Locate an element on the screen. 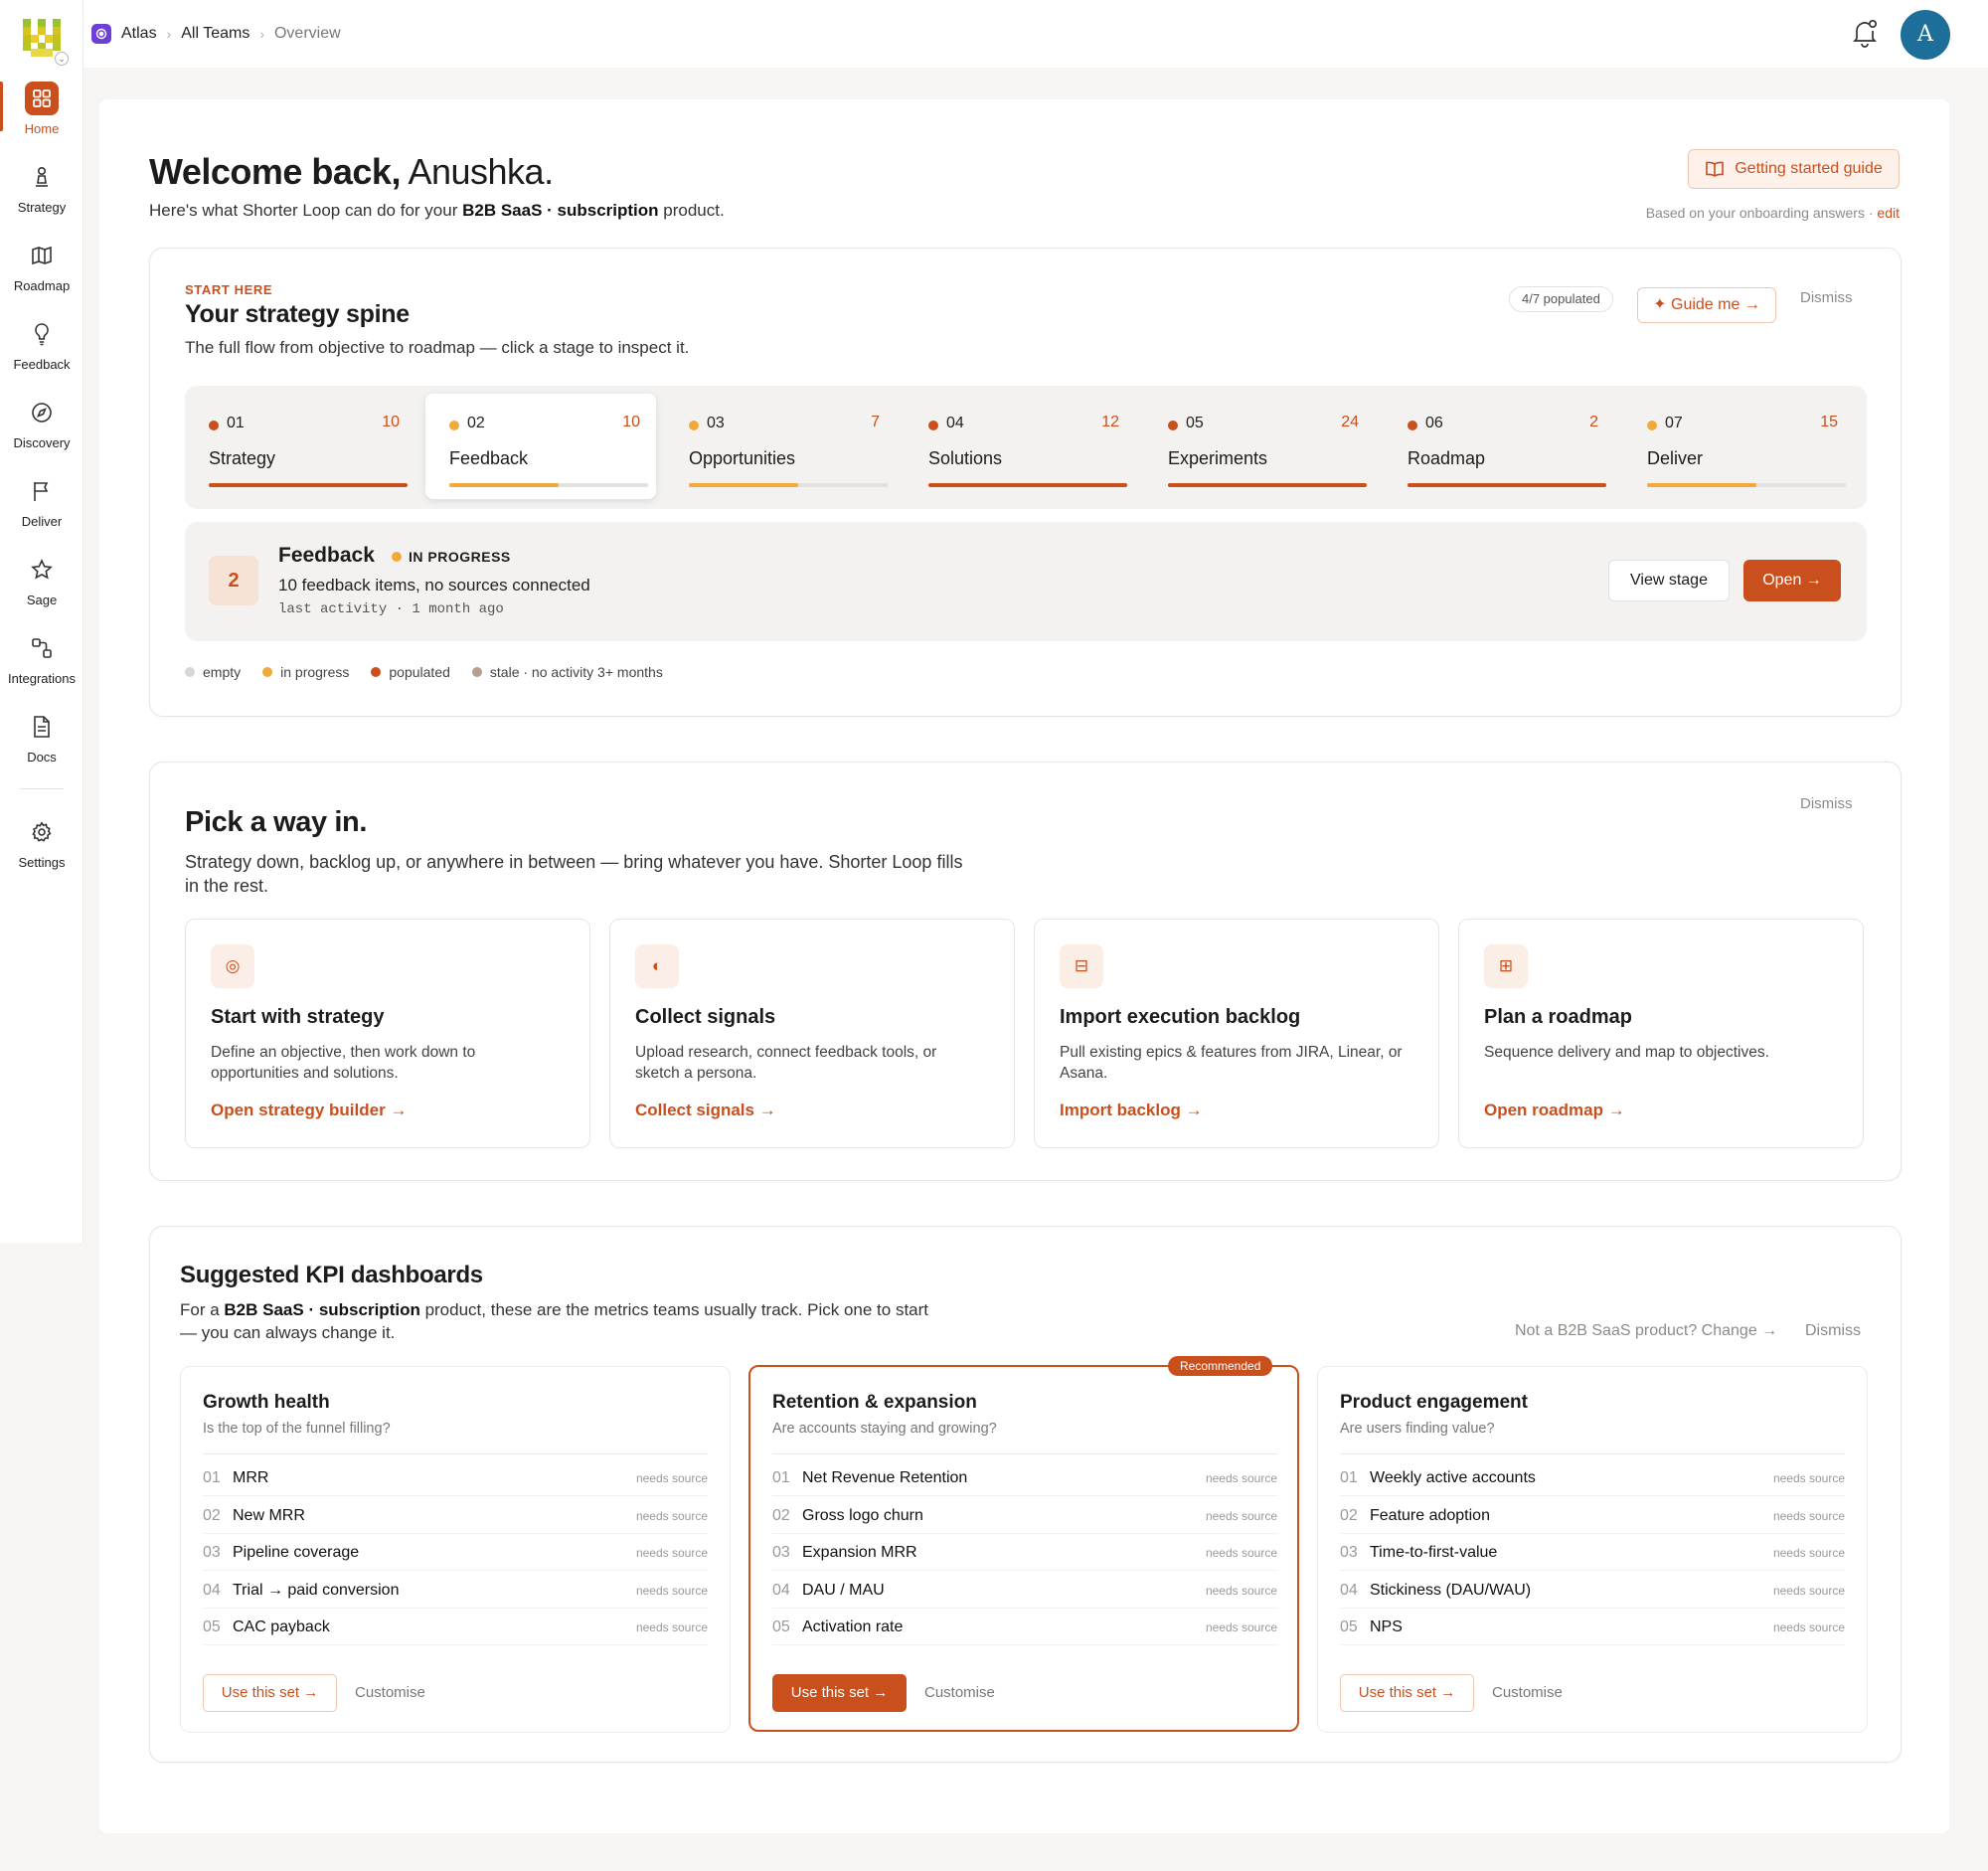 The image size is (1988, 1871). sidebar-item-deliver: Deliver is located at coordinates (41, 503).